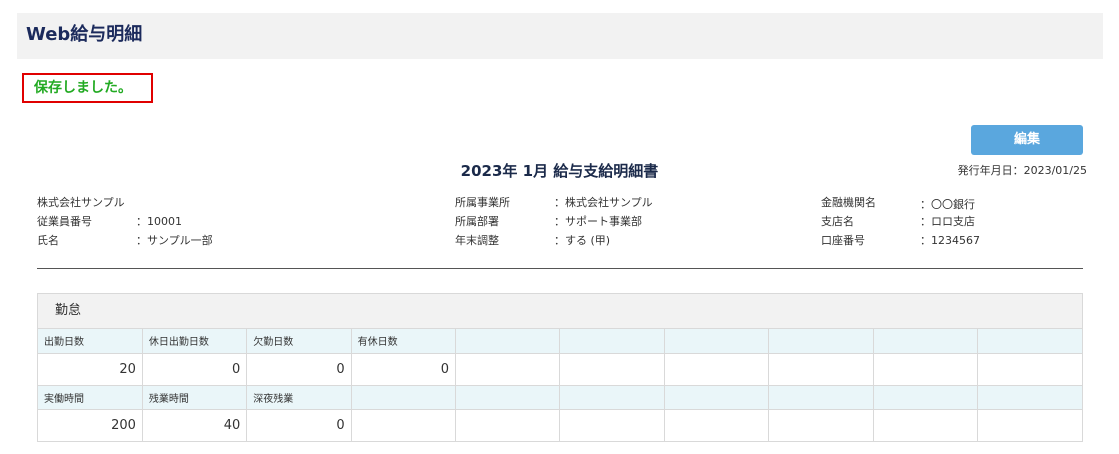 Image resolution: width=1119 pixels, height=454 pixels. I want to click on dept-value: ：サポート事業部, so click(598, 221).